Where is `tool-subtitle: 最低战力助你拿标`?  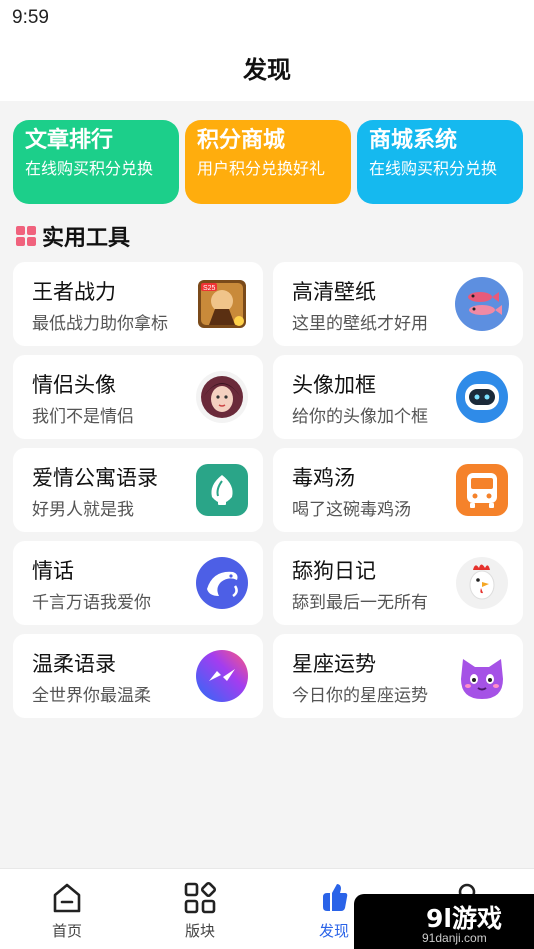
tool-subtitle: 最低战力助你拿标 is located at coordinates (100, 324).